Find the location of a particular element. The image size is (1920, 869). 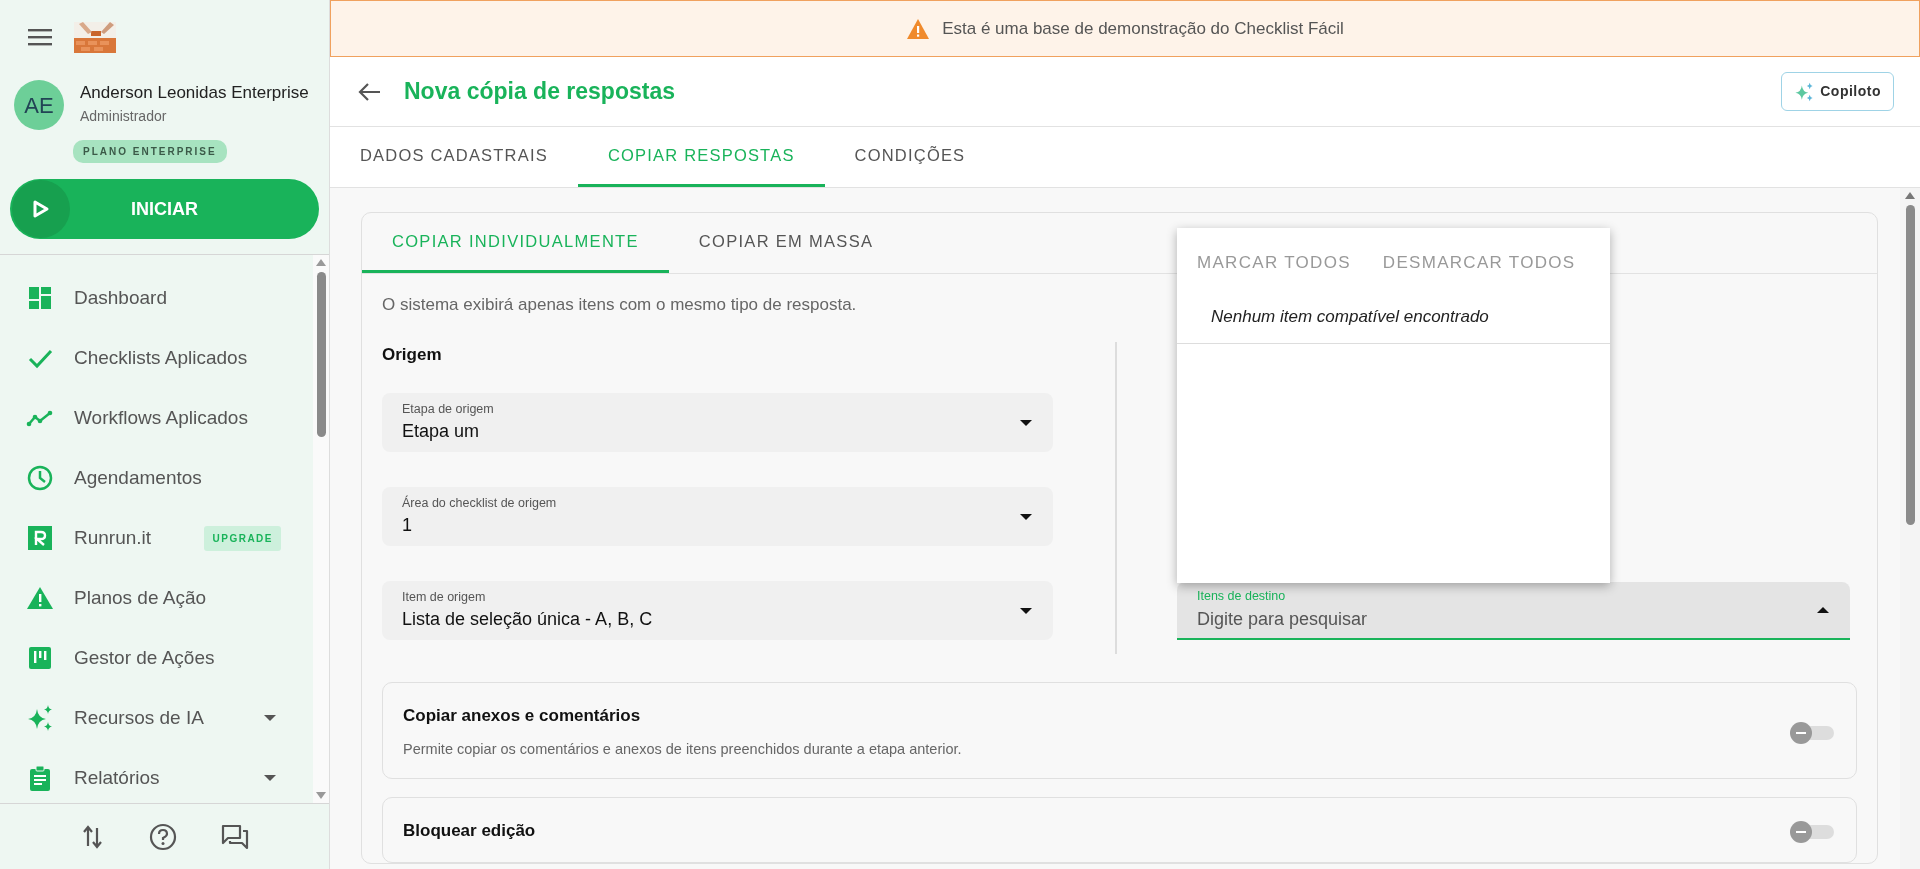

upgrade-badge: UPGRADE is located at coordinates (242, 538).